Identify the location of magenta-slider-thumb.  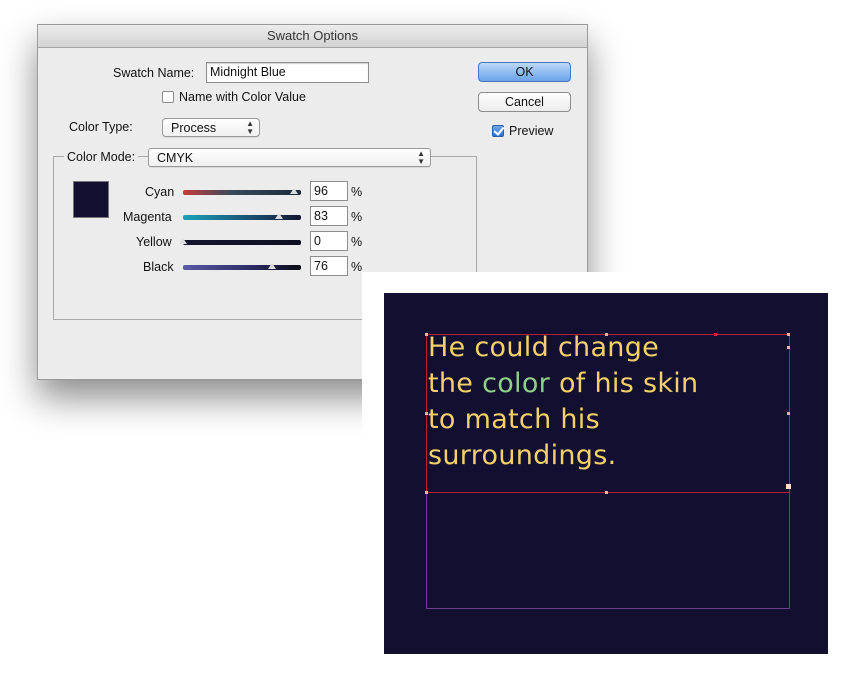
(279, 216).